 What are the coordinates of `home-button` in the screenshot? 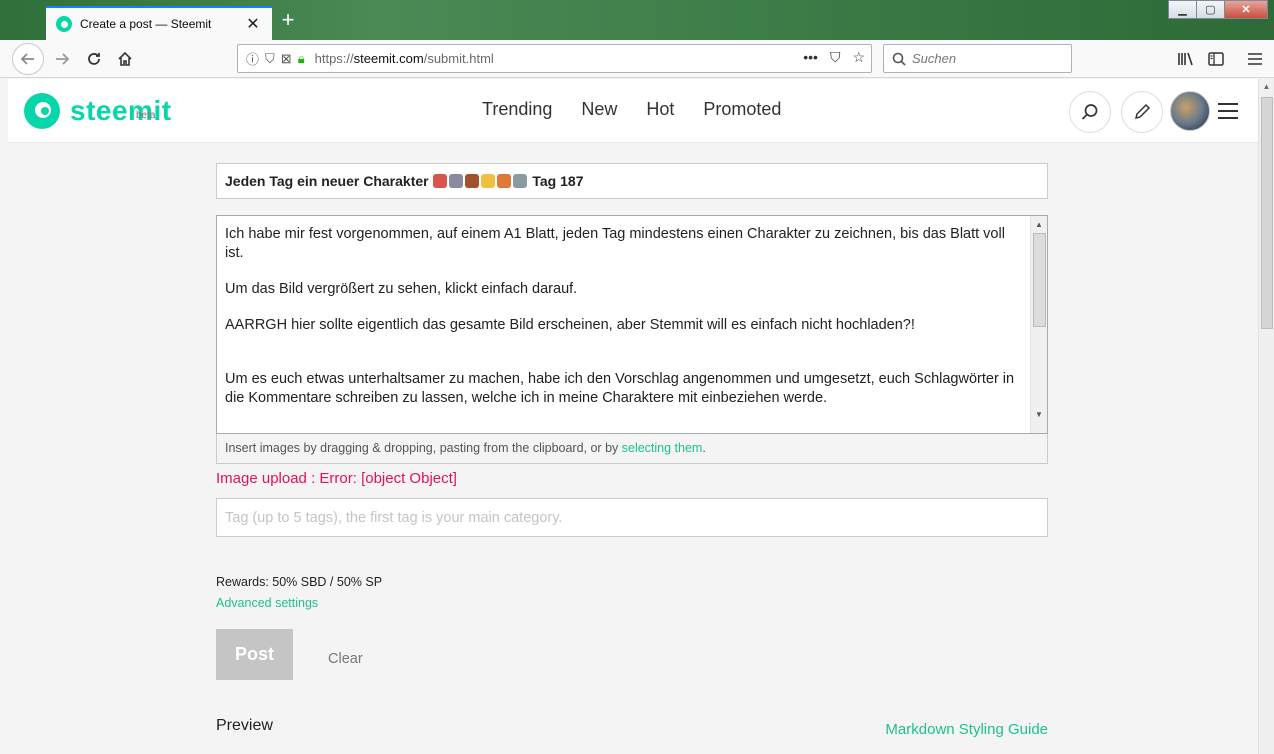 It's located at (125, 59).